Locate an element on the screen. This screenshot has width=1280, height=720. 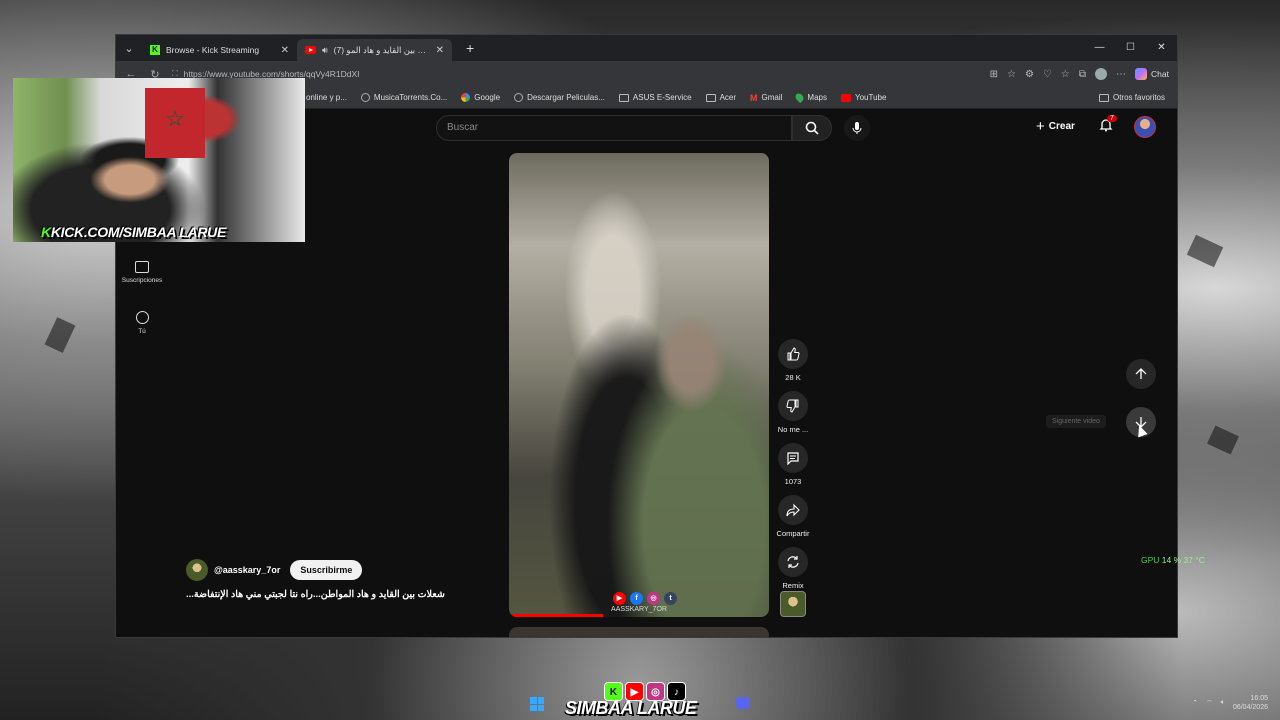
webcam-overlay: ☆ KKICK.COM/SIMBAA LARUE is located at coordinates (159, 160).